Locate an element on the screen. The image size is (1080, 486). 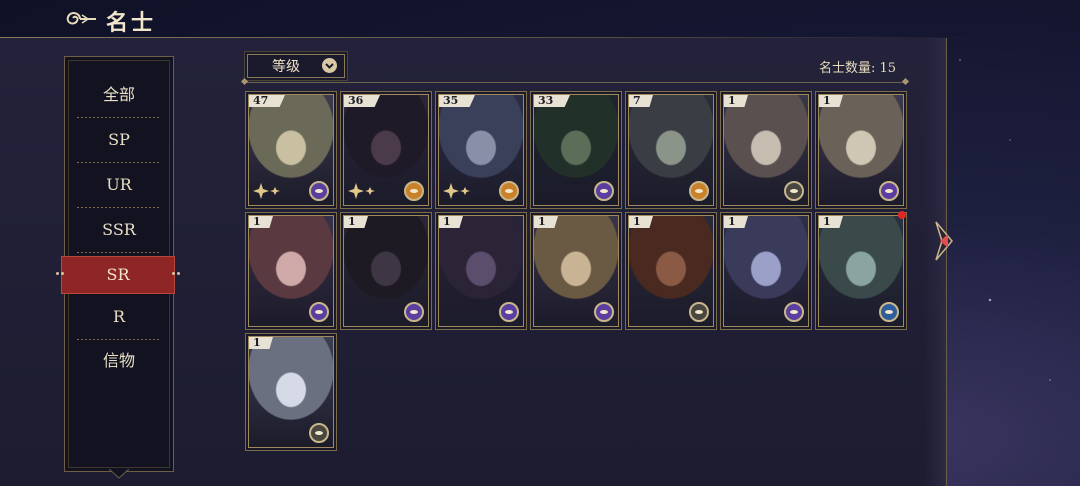
hero-card: 47 is located at coordinates (291, 150).